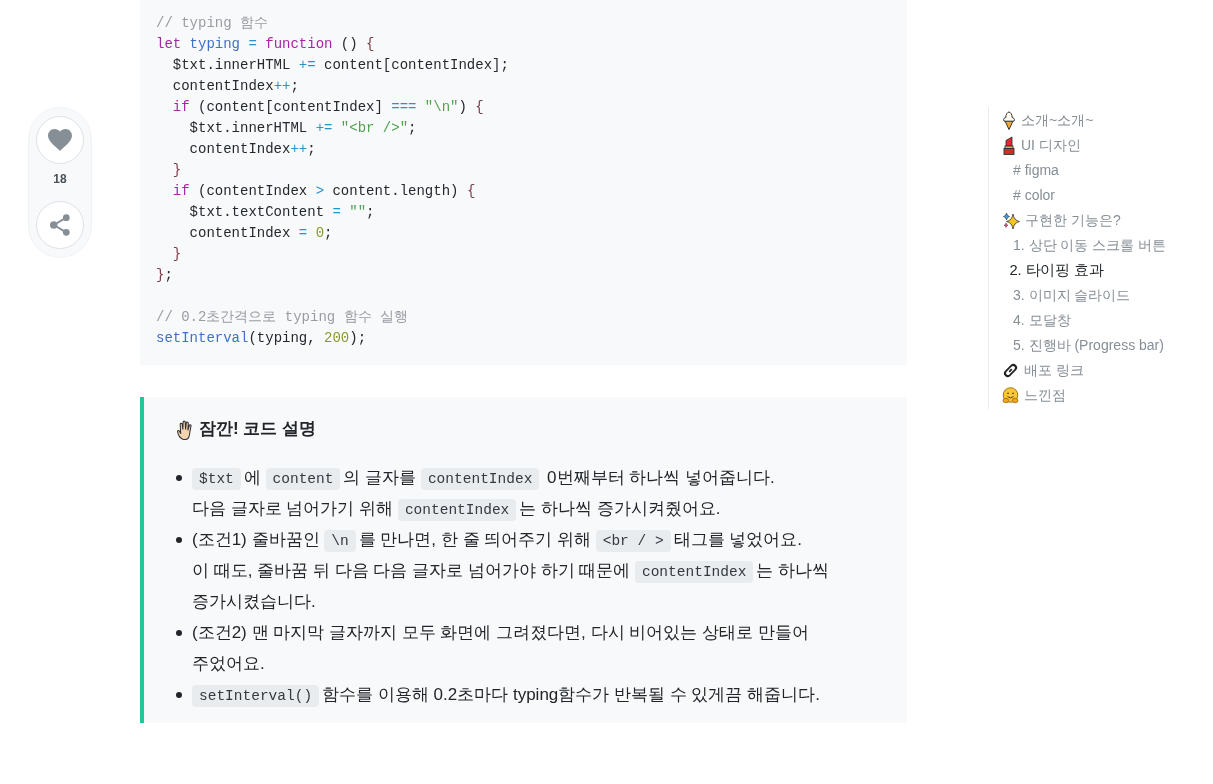 Image resolution: width=1213 pixels, height=784 pixels. I want to click on toc-link: # color, so click(1034, 195).